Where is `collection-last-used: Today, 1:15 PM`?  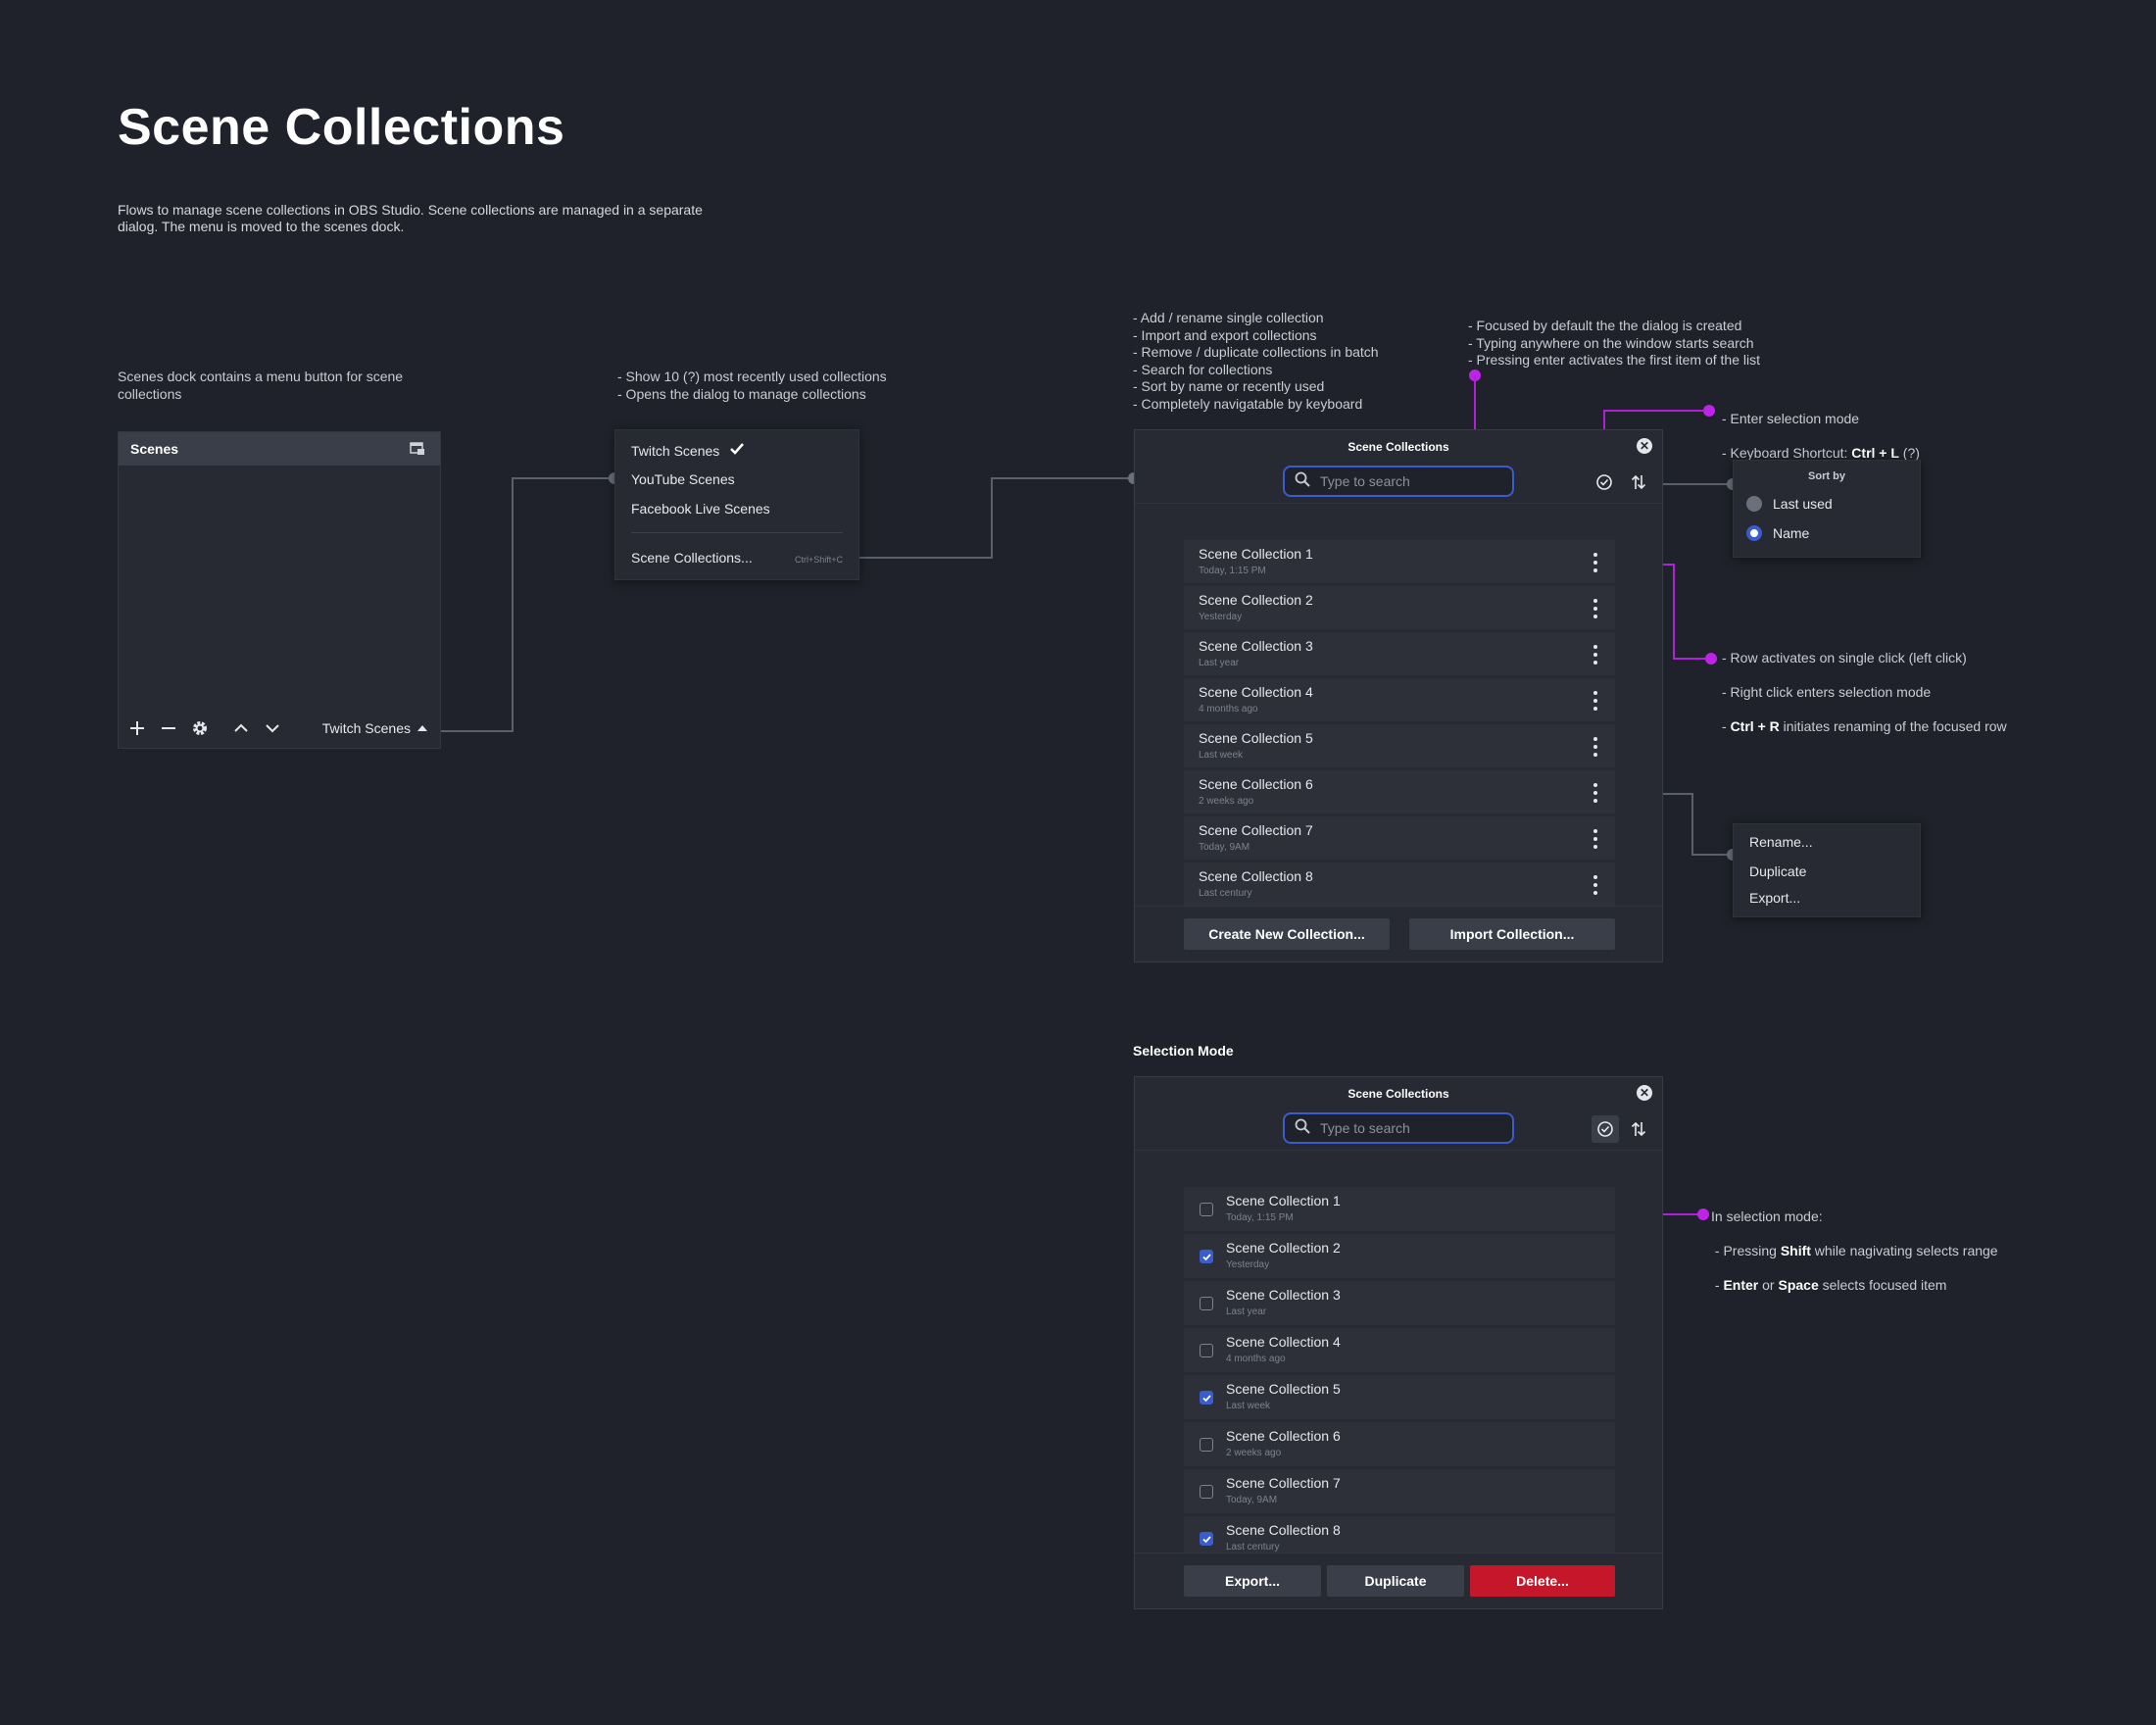
collection-last-used: Today, 1:15 PM is located at coordinates (1260, 1217).